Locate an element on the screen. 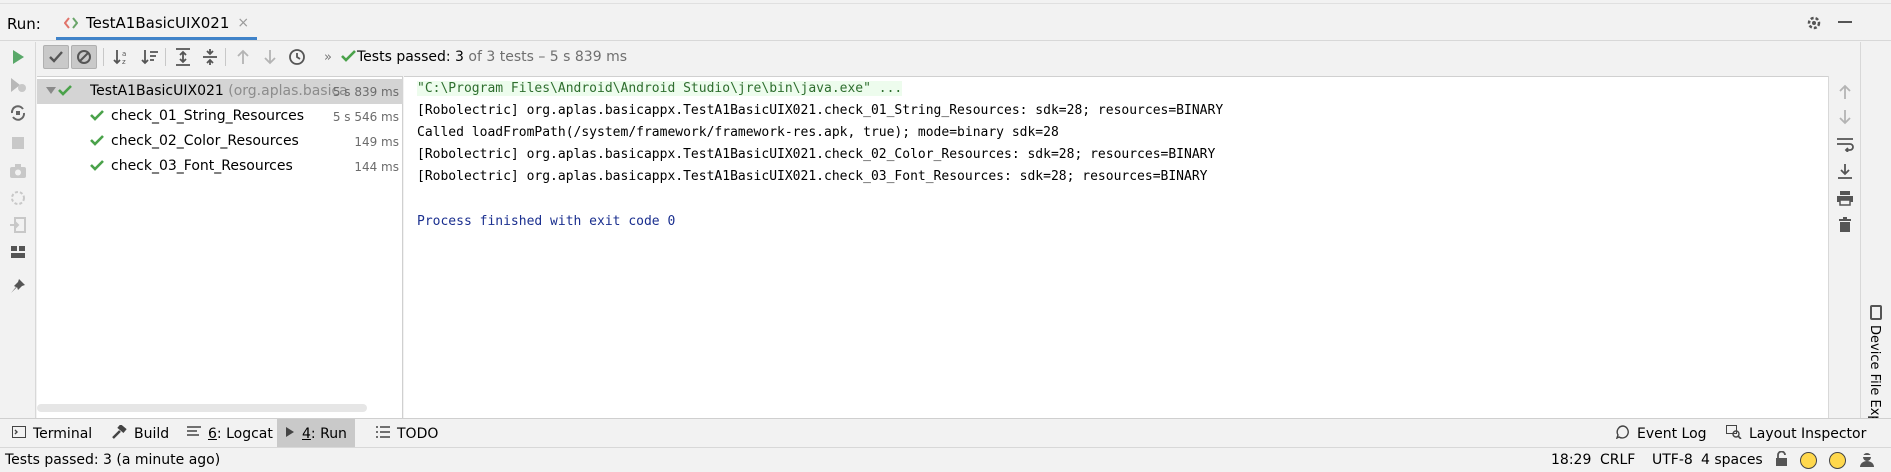  toggle-auto-test-icon is located at coordinates (18, 113).